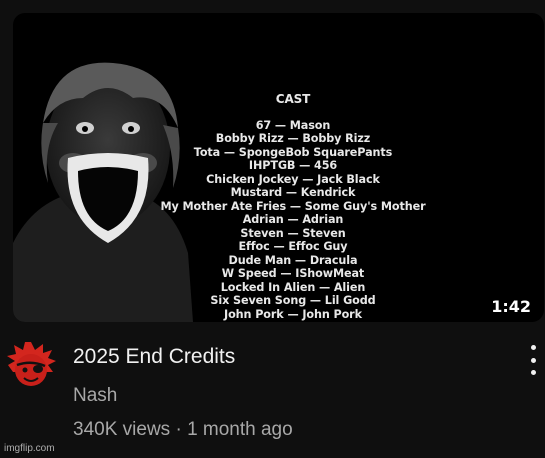 Image resolution: width=545 pixels, height=458 pixels. What do you see at coordinates (154, 357) in the screenshot?
I see `video-title: 2025 End Credits` at bounding box center [154, 357].